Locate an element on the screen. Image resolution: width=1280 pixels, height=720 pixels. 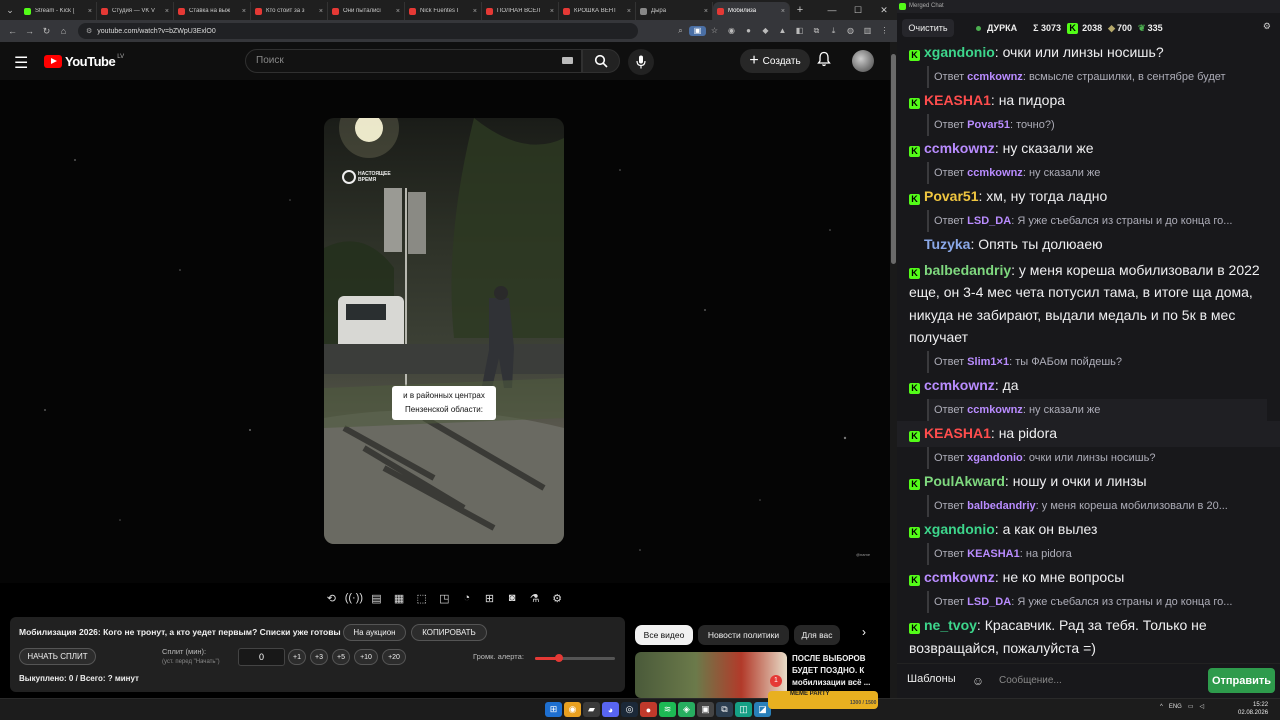
voice-search-button is located at coordinates (641, 62).